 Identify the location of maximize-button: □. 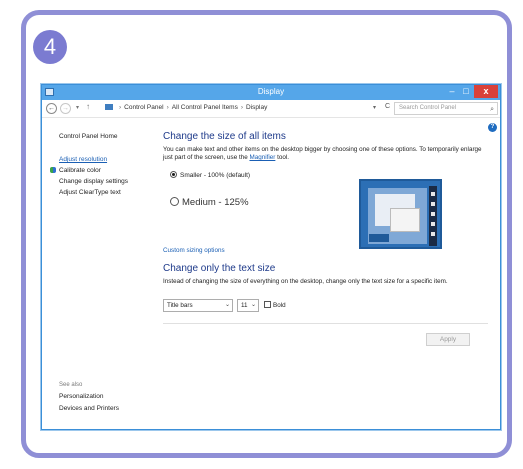
(466, 91).